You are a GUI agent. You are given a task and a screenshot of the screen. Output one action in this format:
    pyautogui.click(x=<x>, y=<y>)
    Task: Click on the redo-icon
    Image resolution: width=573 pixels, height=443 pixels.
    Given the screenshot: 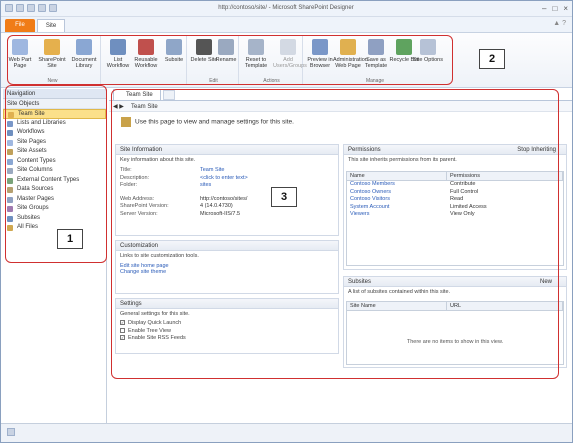 What is the action you would take?
    pyautogui.click(x=31, y=8)
    